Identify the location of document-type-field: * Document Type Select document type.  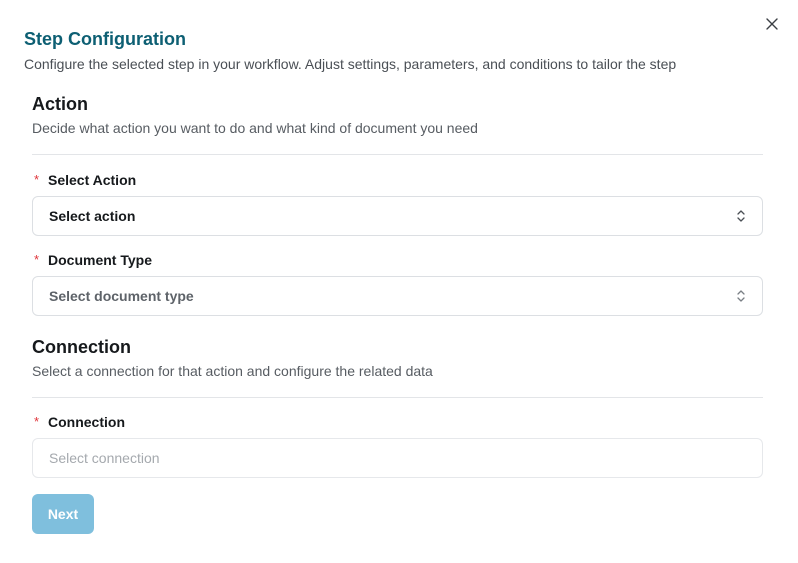
(397, 283).